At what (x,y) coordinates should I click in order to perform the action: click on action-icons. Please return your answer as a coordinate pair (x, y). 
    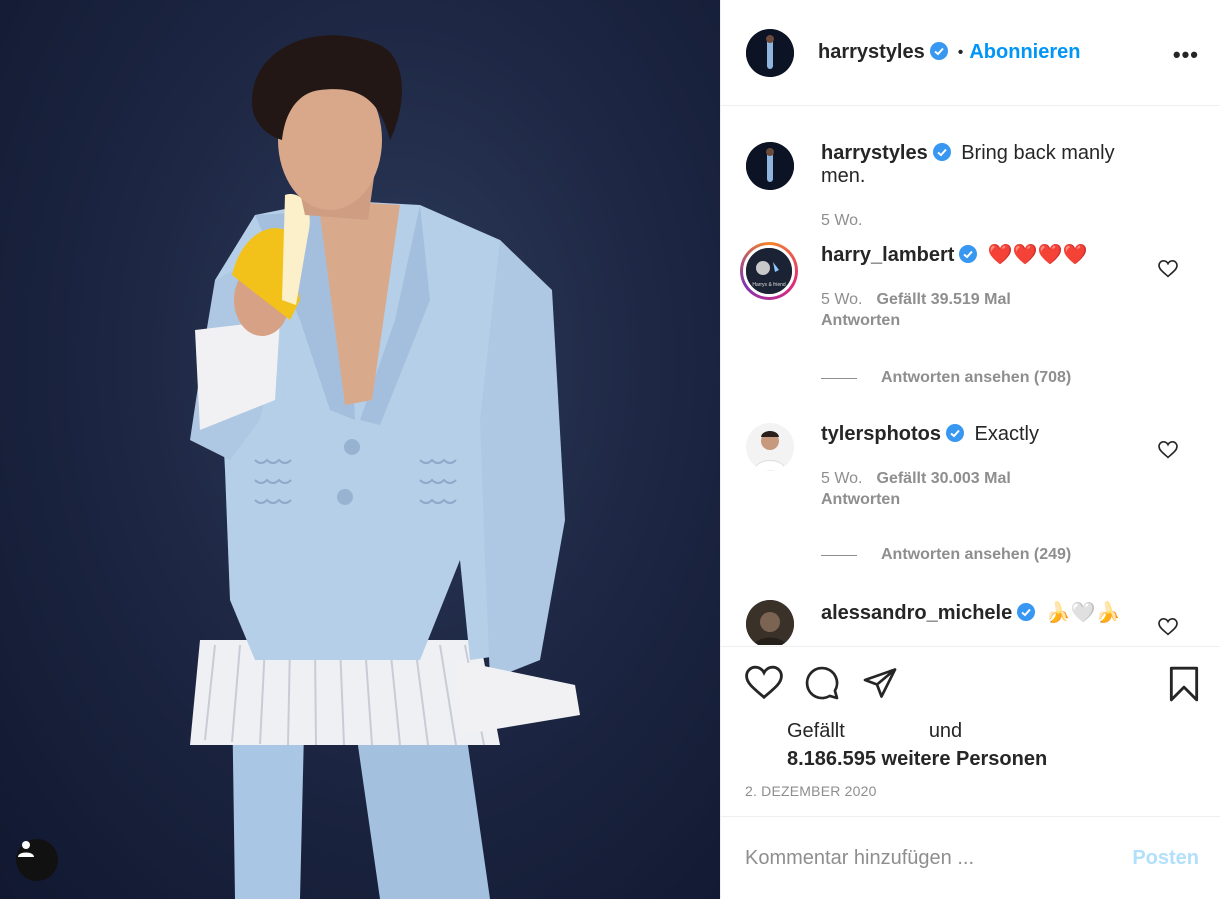
    Looking at the image, I should click on (822, 683).